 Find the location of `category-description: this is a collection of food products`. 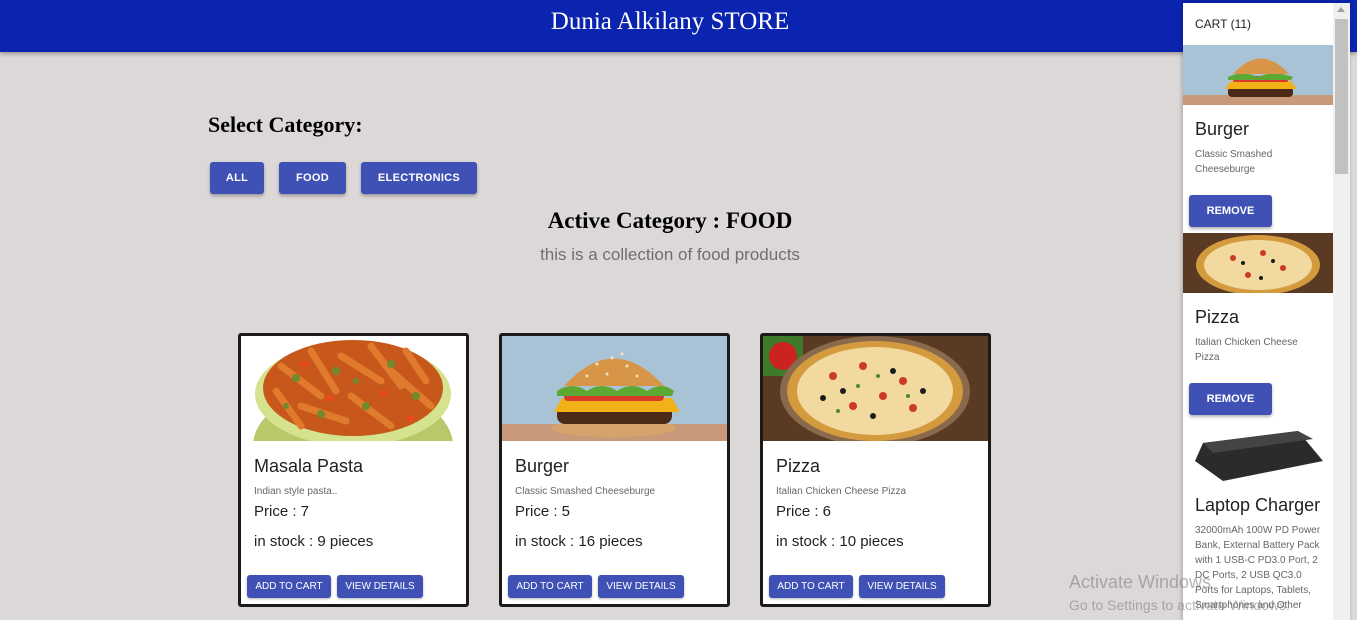

category-description: this is a collection of food products is located at coordinates (670, 254).